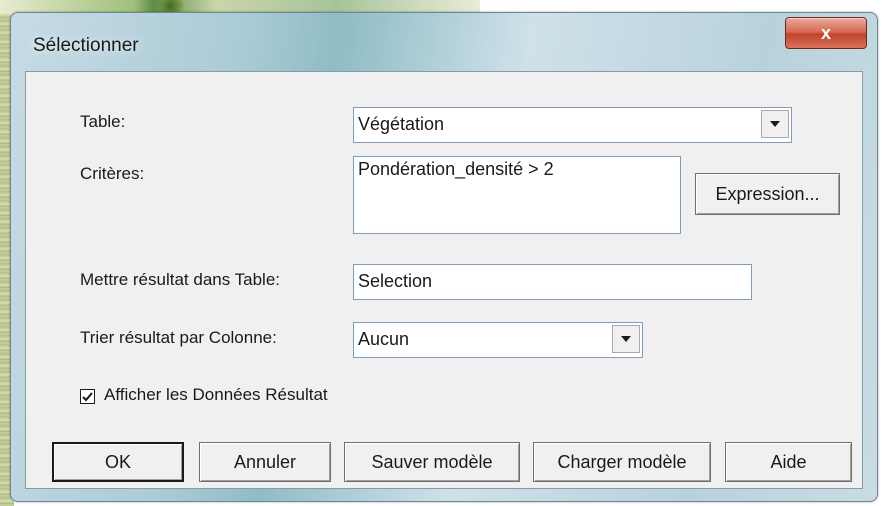 The height and width of the screenshot is (506, 886). Describe the element at coordinates (788, 462) in the screenshot. I see `help-button: Aide` at that location.